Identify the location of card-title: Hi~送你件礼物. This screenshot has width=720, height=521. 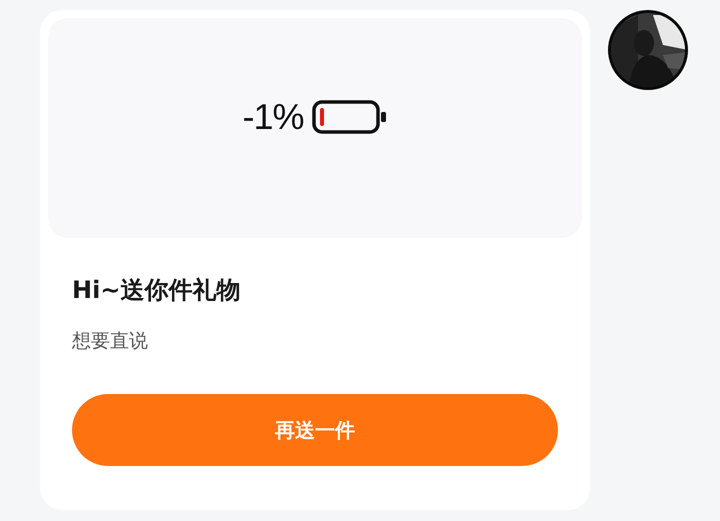
(157, 290).